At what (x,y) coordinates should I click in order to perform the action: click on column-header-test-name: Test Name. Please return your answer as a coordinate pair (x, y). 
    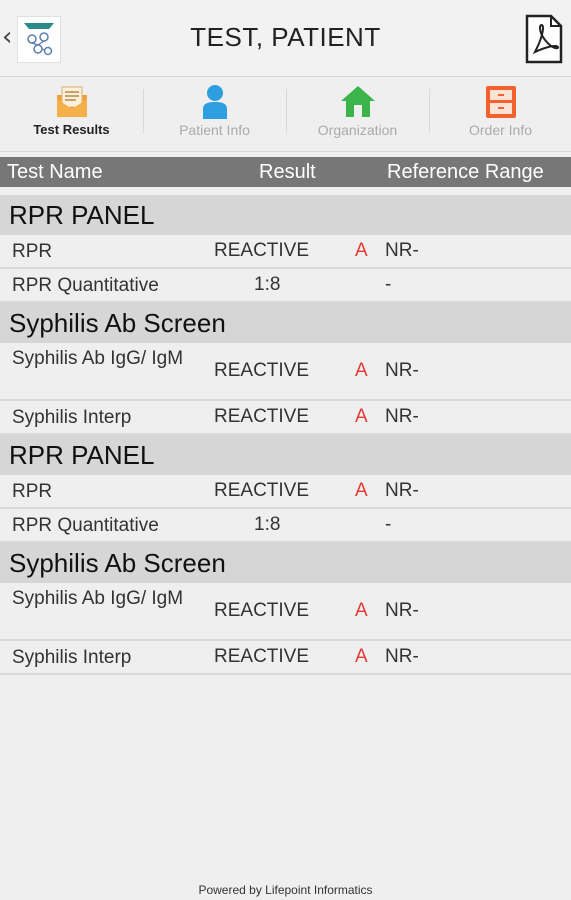
    Looking at the image, I should click on (55, 172).